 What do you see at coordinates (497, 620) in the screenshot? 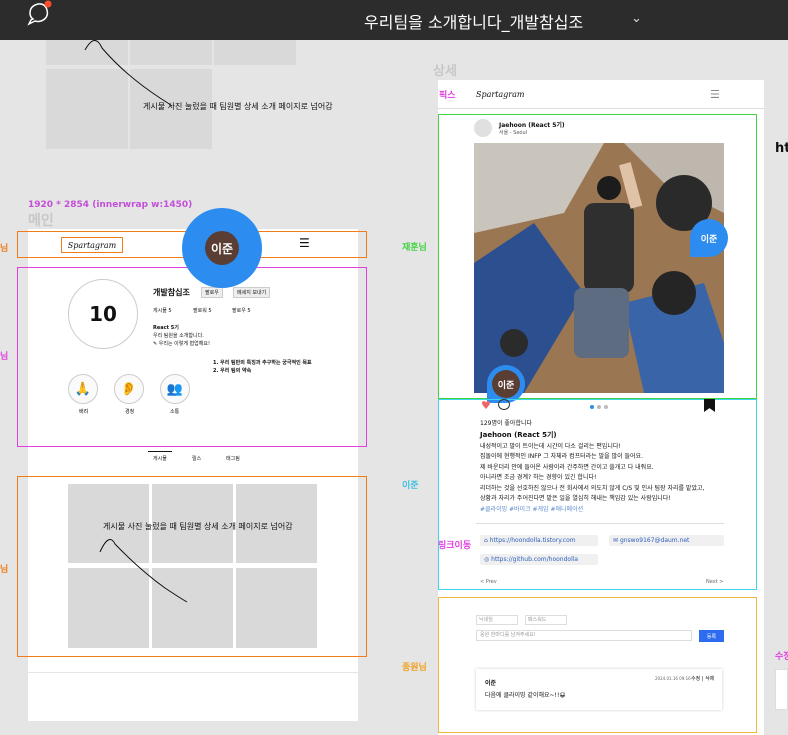
I see `nickname-input: 닉네임` at bounding box center [497, 620].